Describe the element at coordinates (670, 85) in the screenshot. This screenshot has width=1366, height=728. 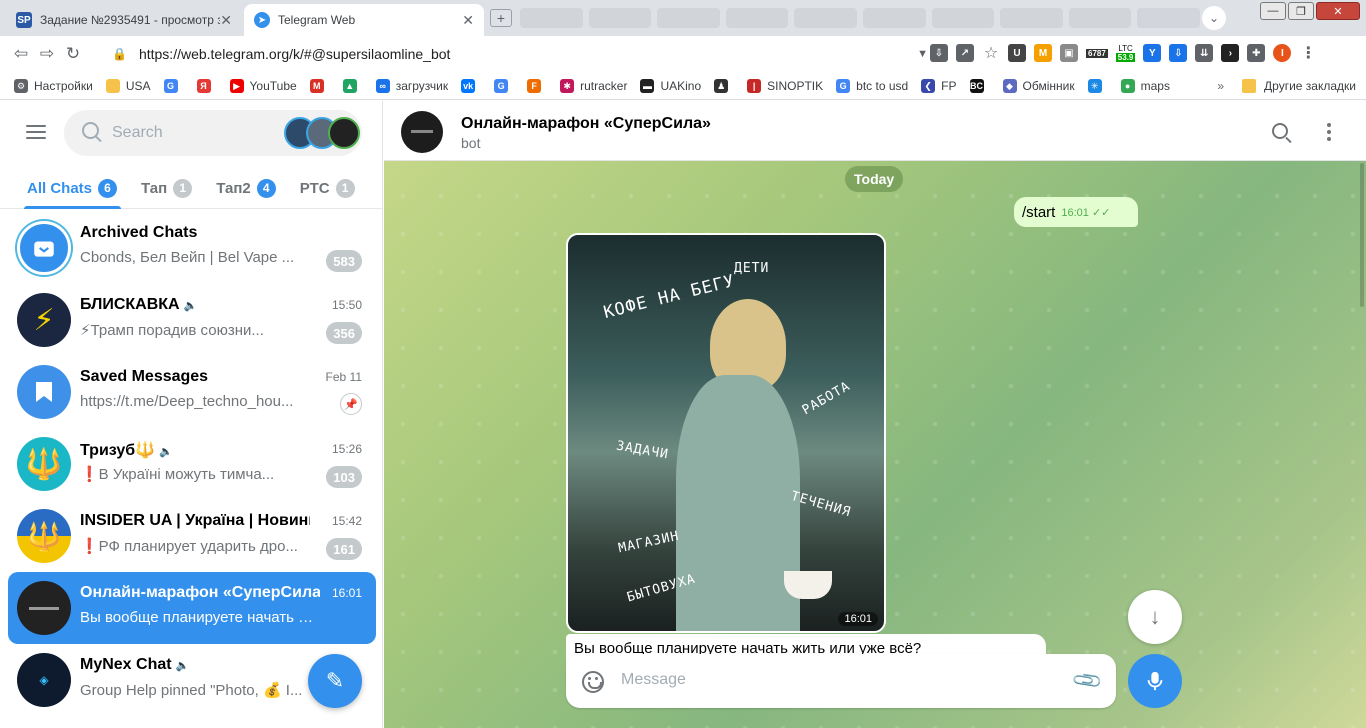
I see `bookmark-item: ▬ UAKino` at that location.